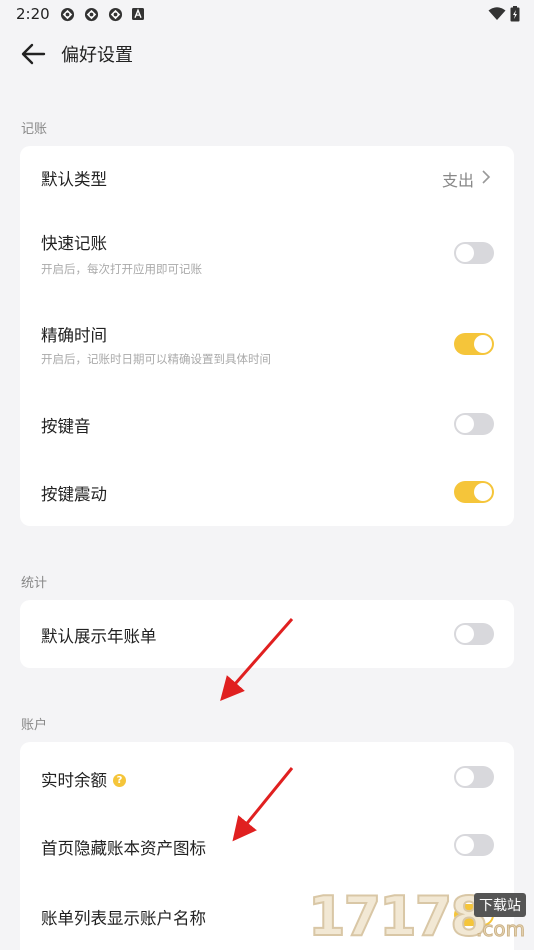 The height and width of the screenshot is (950, 534). What do you see at coordinates (267, 253) in the screenshot?
I see `setting-quick-bookkeeping: 快速记账 开启后，每次打开应用即可记账` at bounding box center [267, 253].